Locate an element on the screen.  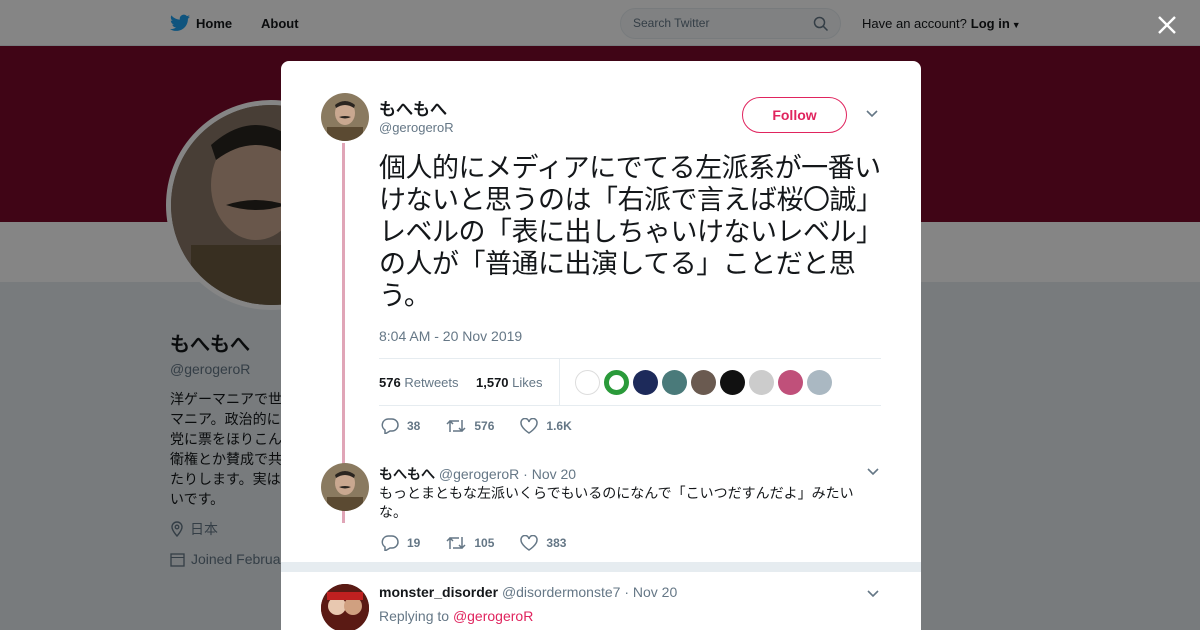
tweet-author-avatar is located at coordinates (345, 117).